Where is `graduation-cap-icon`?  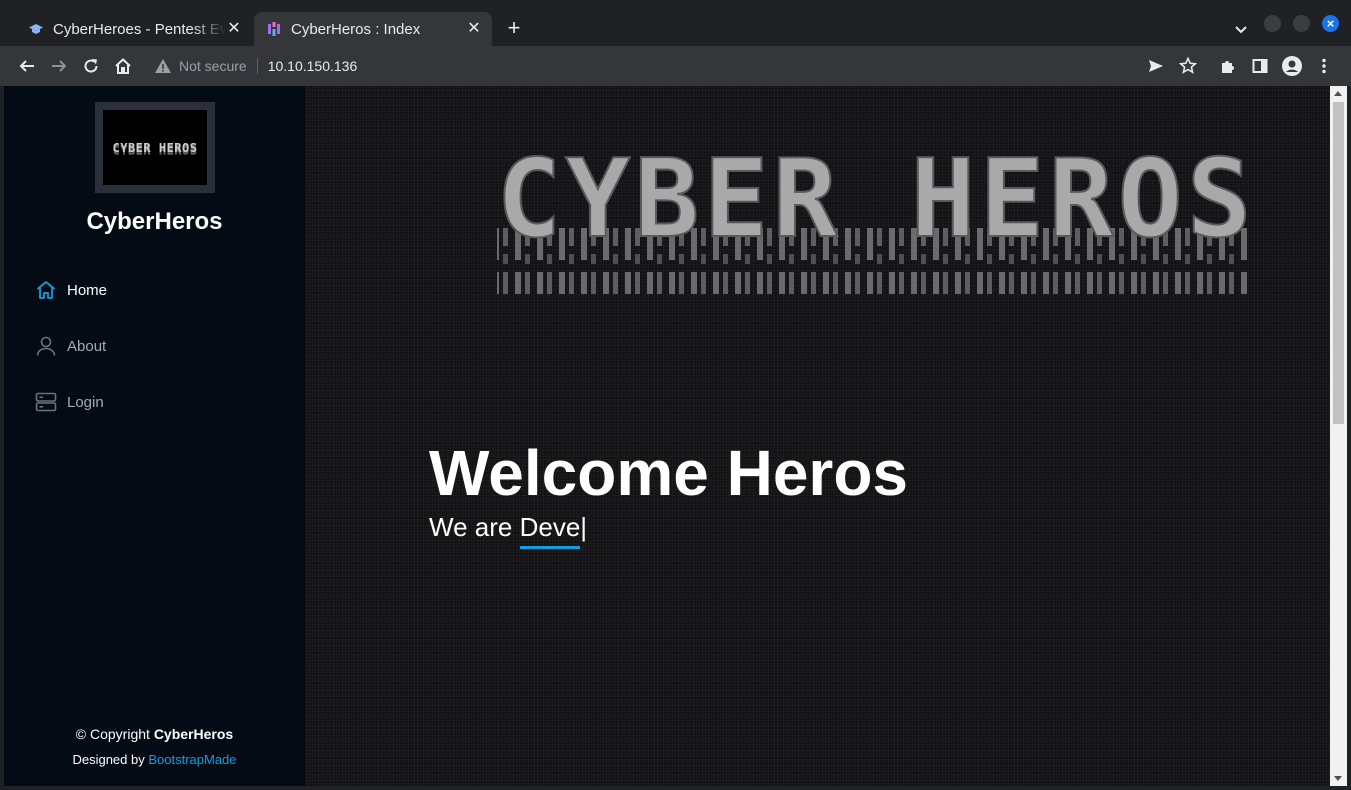 graduation-cap-icon is located at coordinates (36, 29).